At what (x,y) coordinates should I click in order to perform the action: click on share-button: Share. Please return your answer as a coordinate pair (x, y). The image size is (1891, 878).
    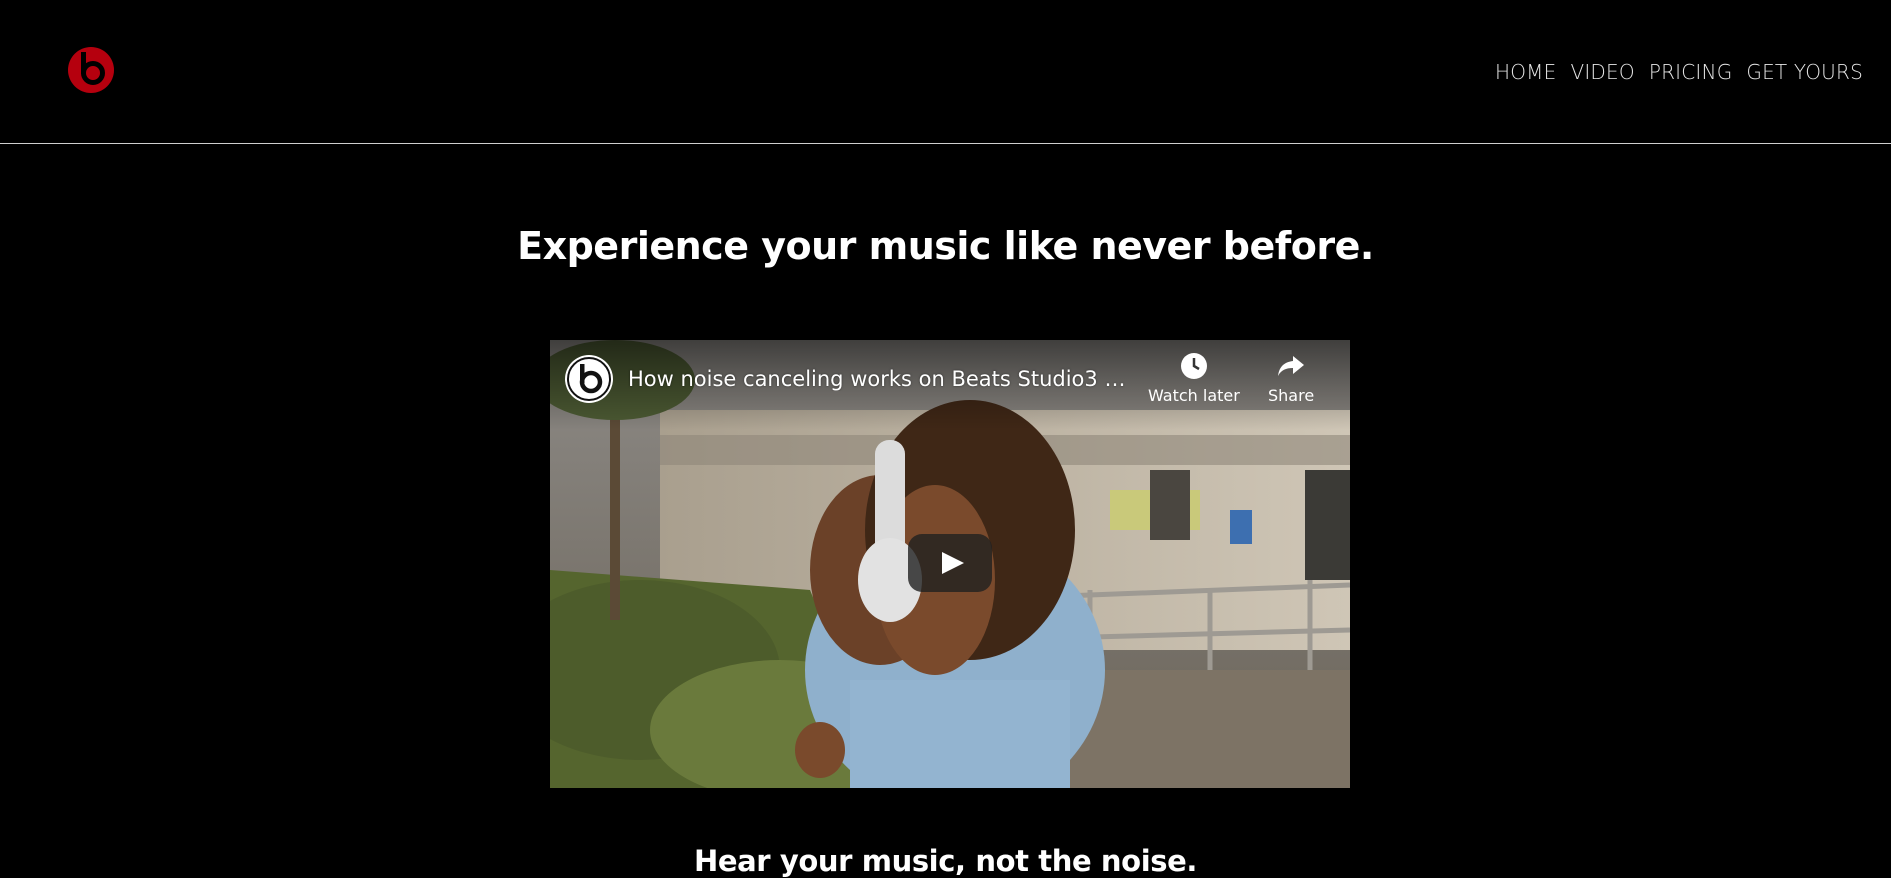
    Looking at the image, I should click on (1291, 378).